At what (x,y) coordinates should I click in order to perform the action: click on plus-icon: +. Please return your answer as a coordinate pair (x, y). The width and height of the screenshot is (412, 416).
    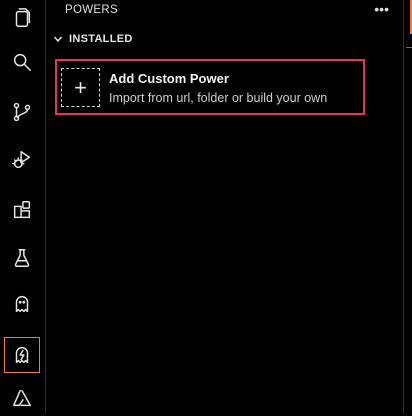
    Looking at the image, I should click on (80, 87).